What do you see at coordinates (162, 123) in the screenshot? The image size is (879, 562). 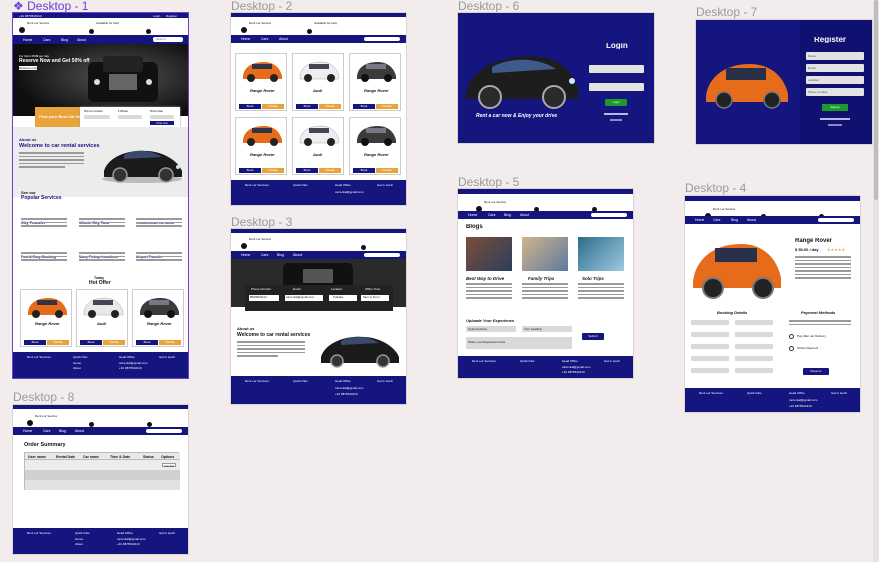 I see `find-car-button: Find Car` at bounding box center [162, 123].